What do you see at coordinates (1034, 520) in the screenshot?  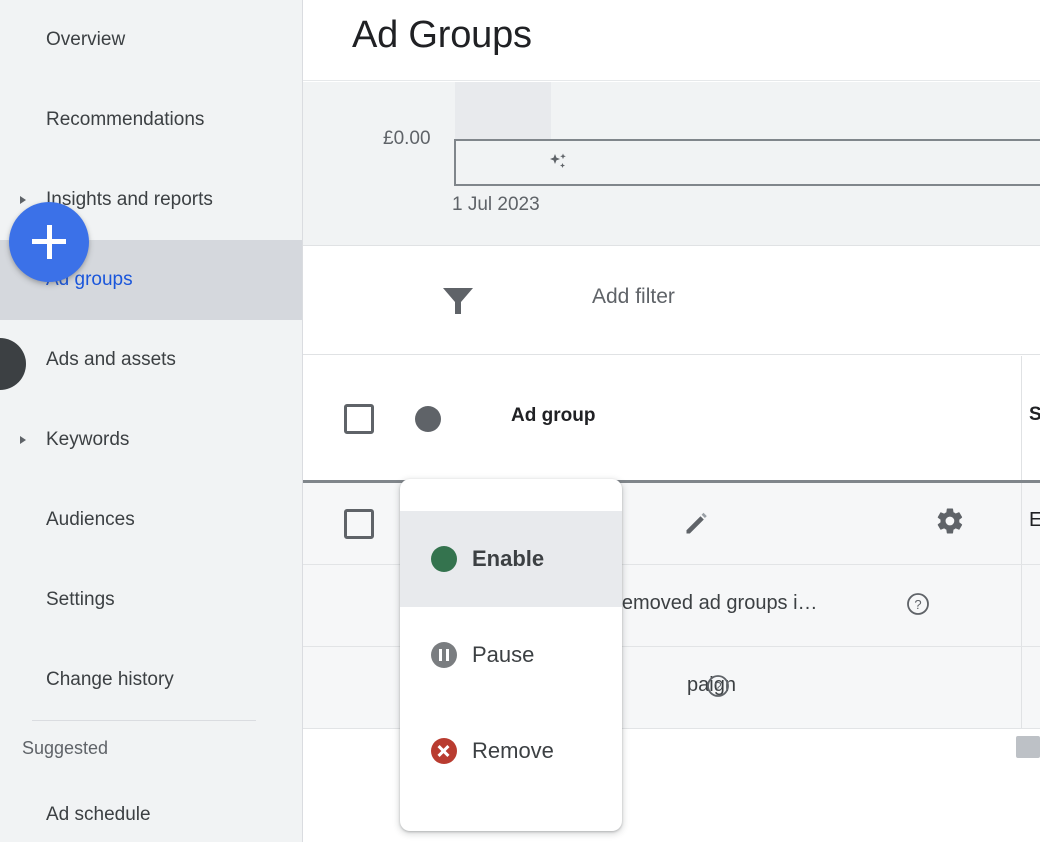 I see `row-status-value: E` at bounding box center [1034, 520].